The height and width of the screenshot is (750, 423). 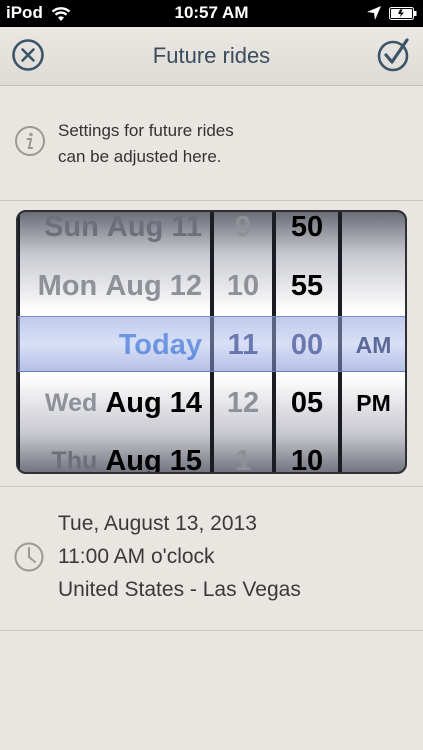 I want to click on date-weekday: Sun, so click(x=71, y=227).